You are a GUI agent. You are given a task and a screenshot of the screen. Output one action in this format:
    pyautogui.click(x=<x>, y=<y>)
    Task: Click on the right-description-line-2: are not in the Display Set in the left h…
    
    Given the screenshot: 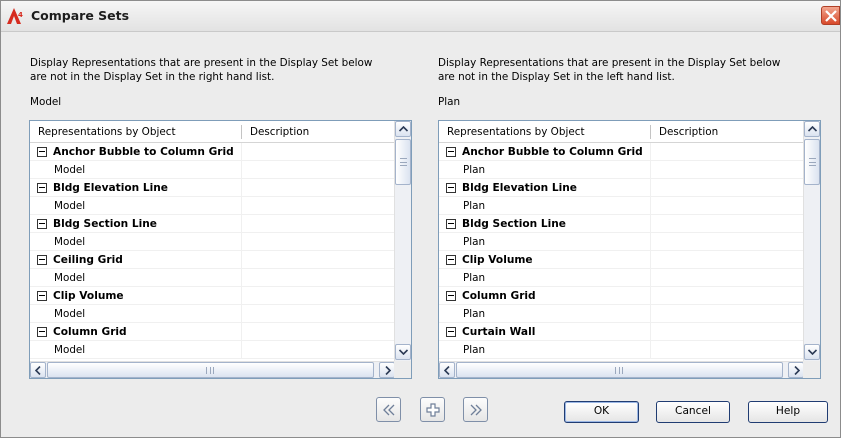 What is the action you would take?
    pyautogui.click(x=556, y=77)
    